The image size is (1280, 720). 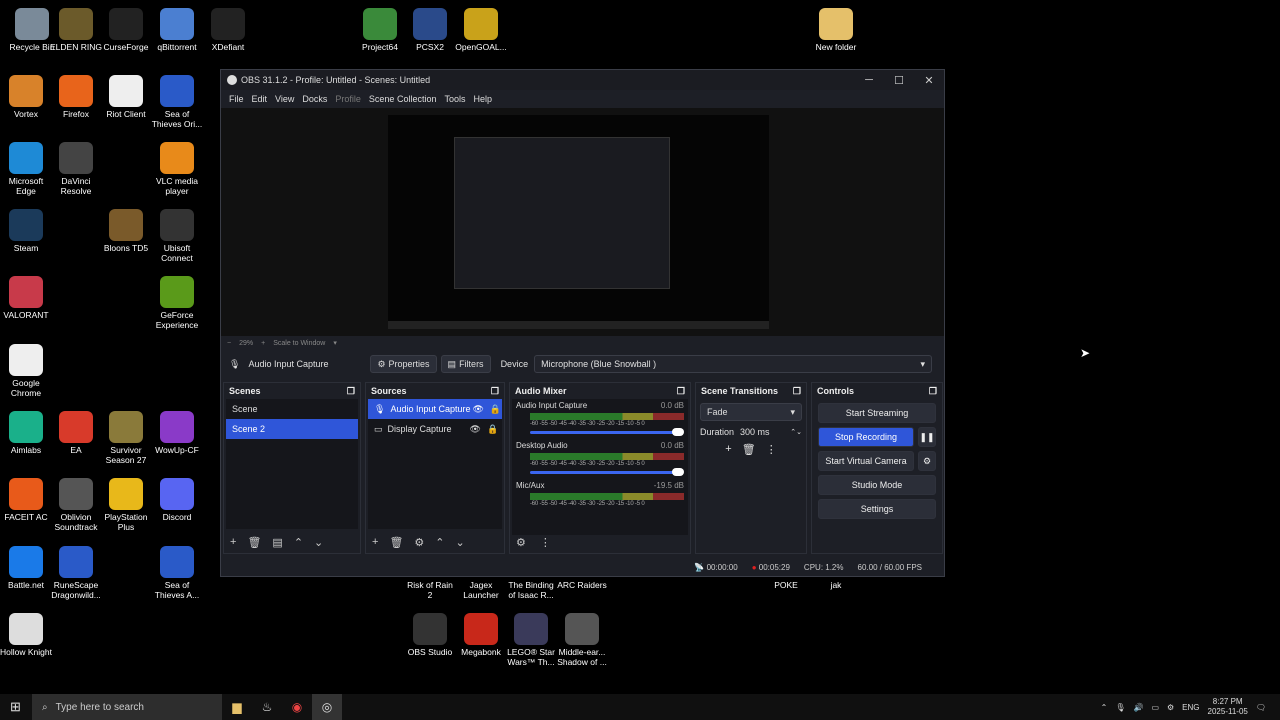 I want to click on desktop-icon: Oblivion Soundtrack, so click(x=76, y=505).